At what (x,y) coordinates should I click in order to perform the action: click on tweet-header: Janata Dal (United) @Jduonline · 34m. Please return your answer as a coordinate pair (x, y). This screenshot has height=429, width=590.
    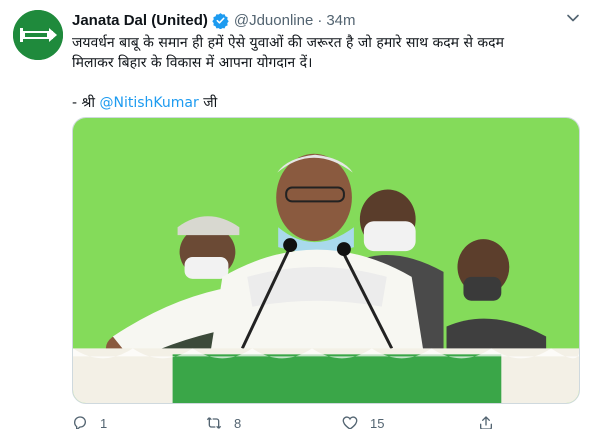
    Looking at the image, I should click on (214, 20).